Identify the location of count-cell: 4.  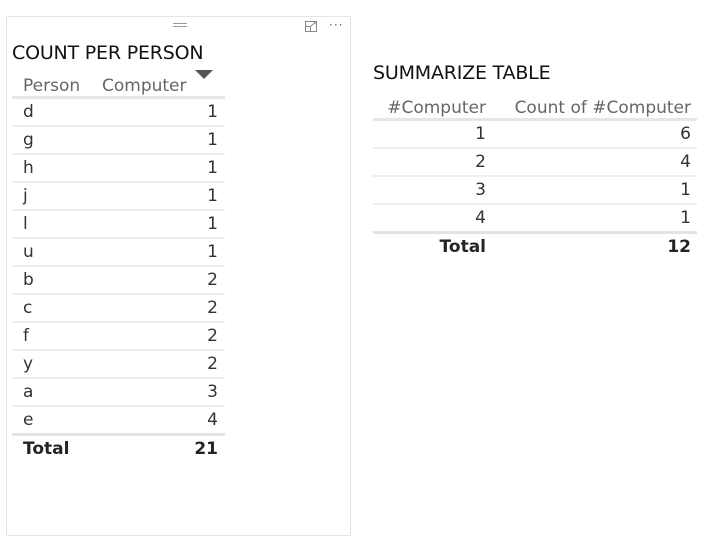
(599, 163).